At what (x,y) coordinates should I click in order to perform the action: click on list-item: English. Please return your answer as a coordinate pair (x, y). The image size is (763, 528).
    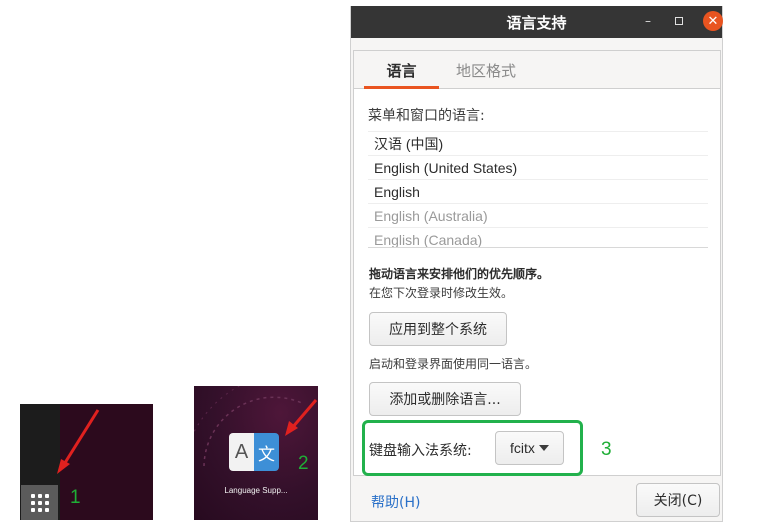
    Looking at the image, I should click on (538, 191).